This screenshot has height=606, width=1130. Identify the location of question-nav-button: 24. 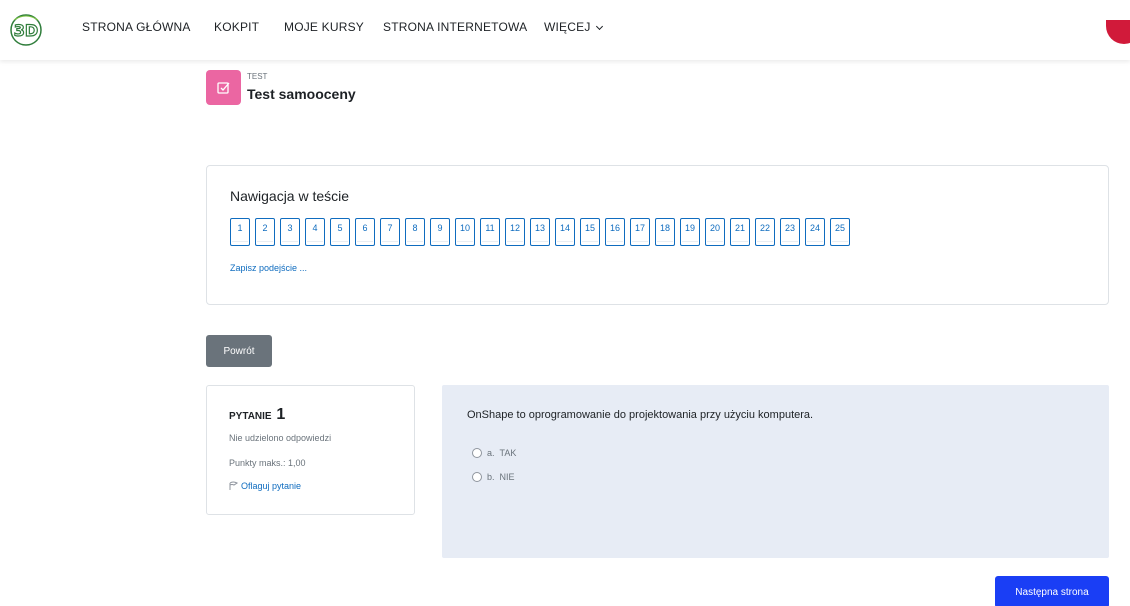
(815, 232).